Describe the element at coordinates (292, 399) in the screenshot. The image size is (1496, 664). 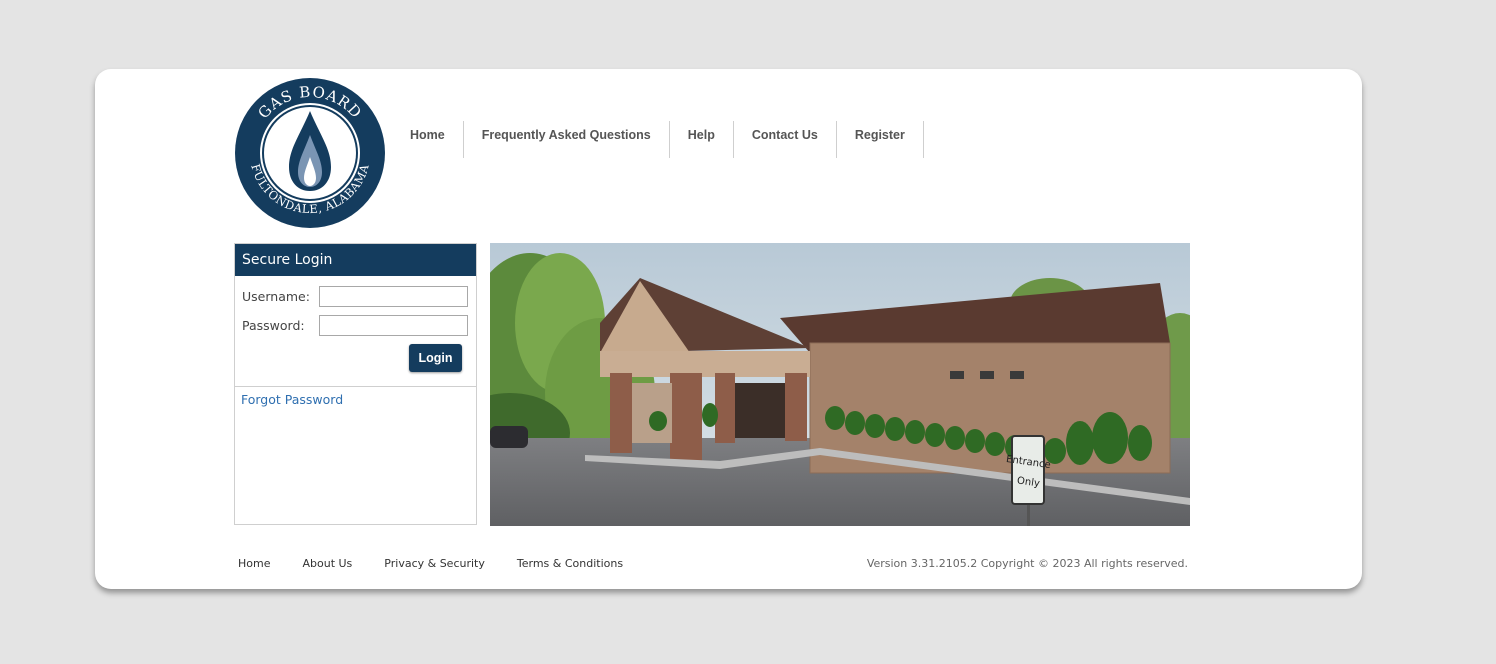
I see `forgot-password-link: Forgot Password` at that location.